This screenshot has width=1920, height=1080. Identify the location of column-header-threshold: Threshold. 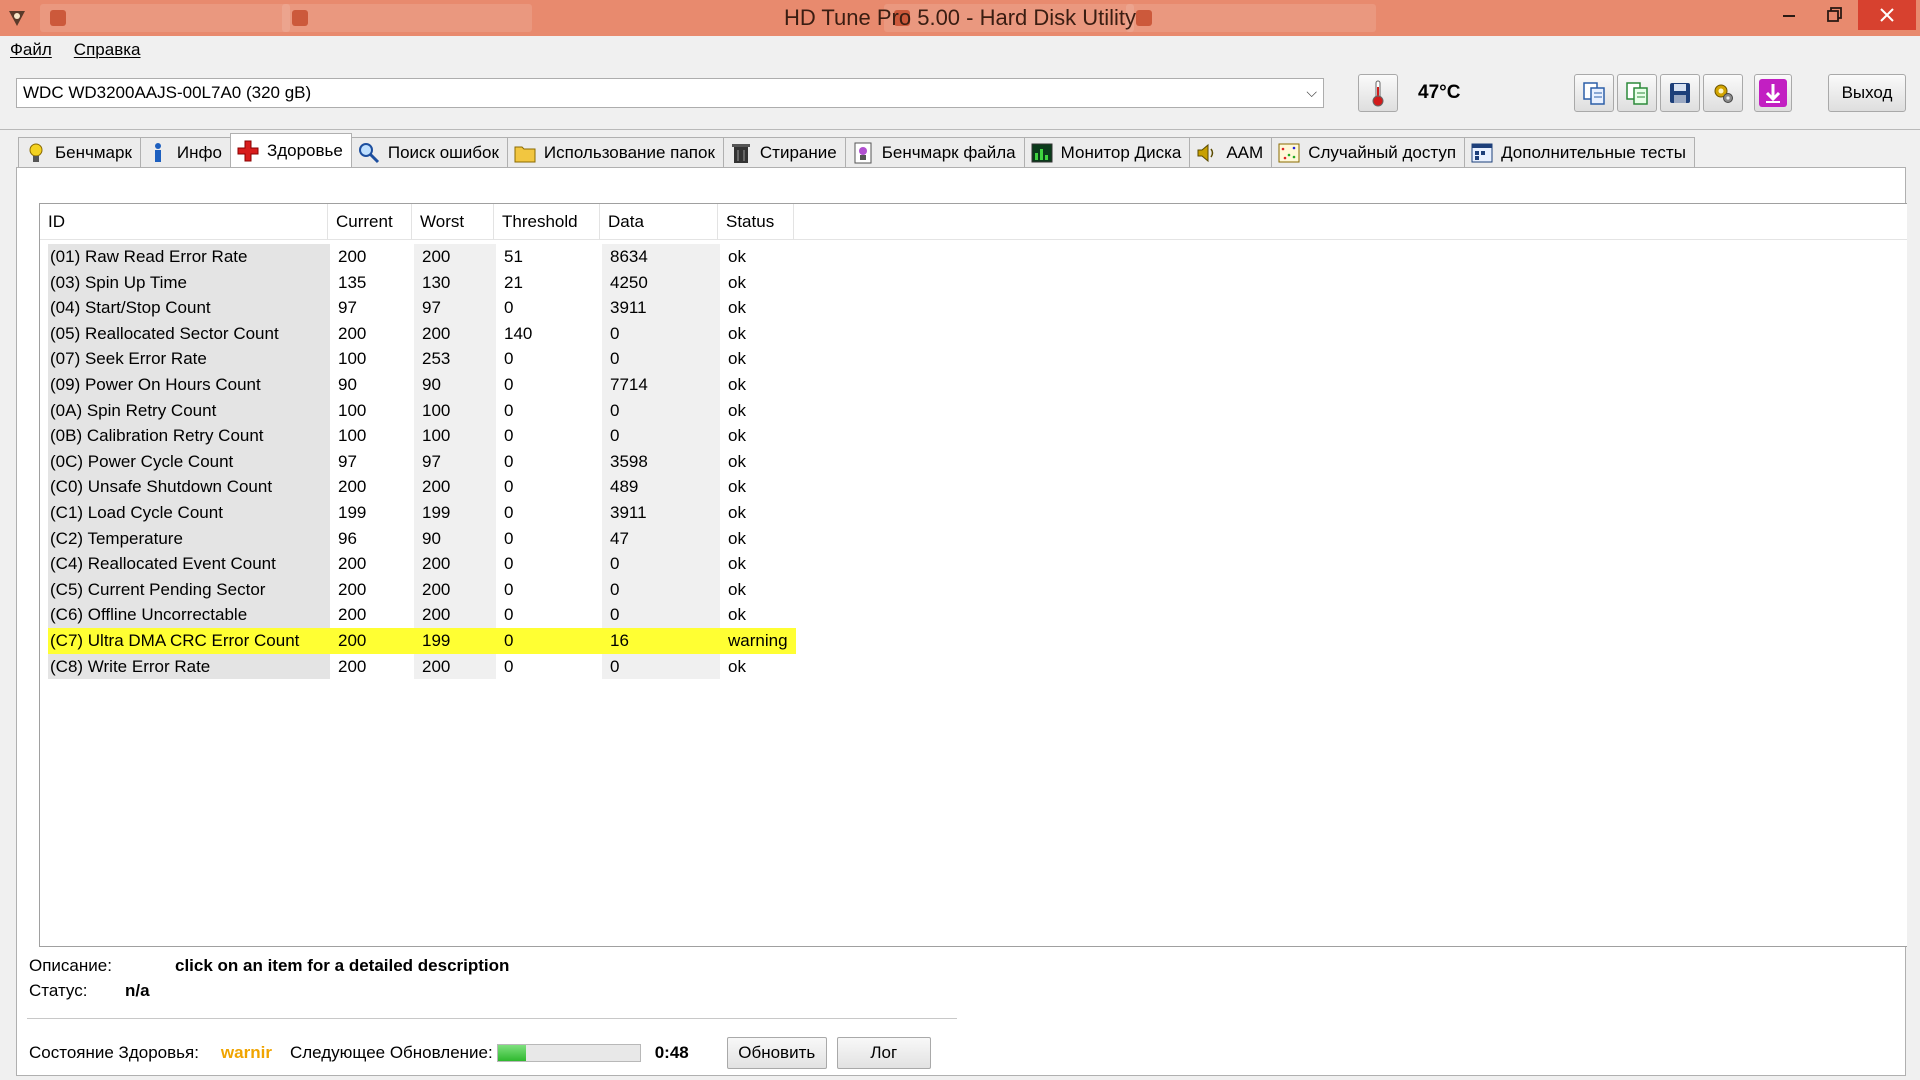
(547, 222).